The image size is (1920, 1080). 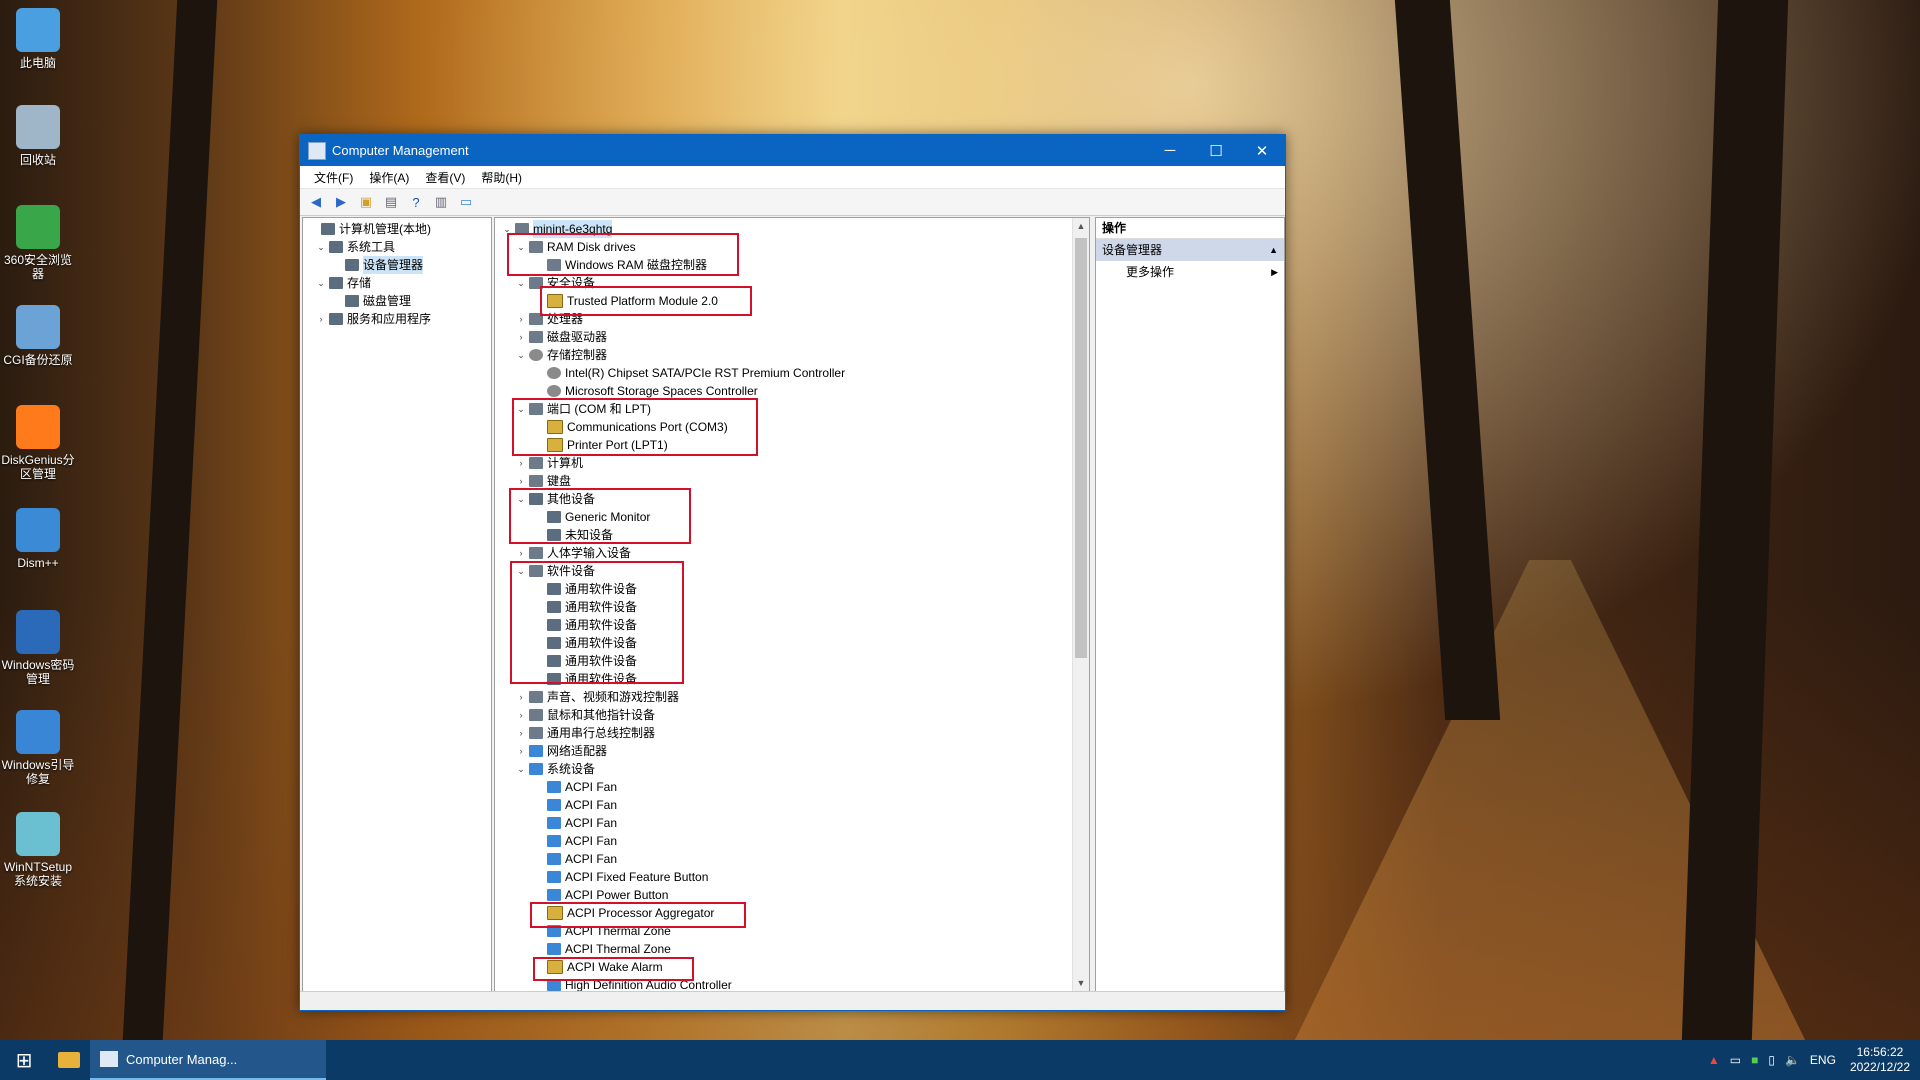 I want to click on scroll-down-icon: ▼, so click(x=1081, y=983).